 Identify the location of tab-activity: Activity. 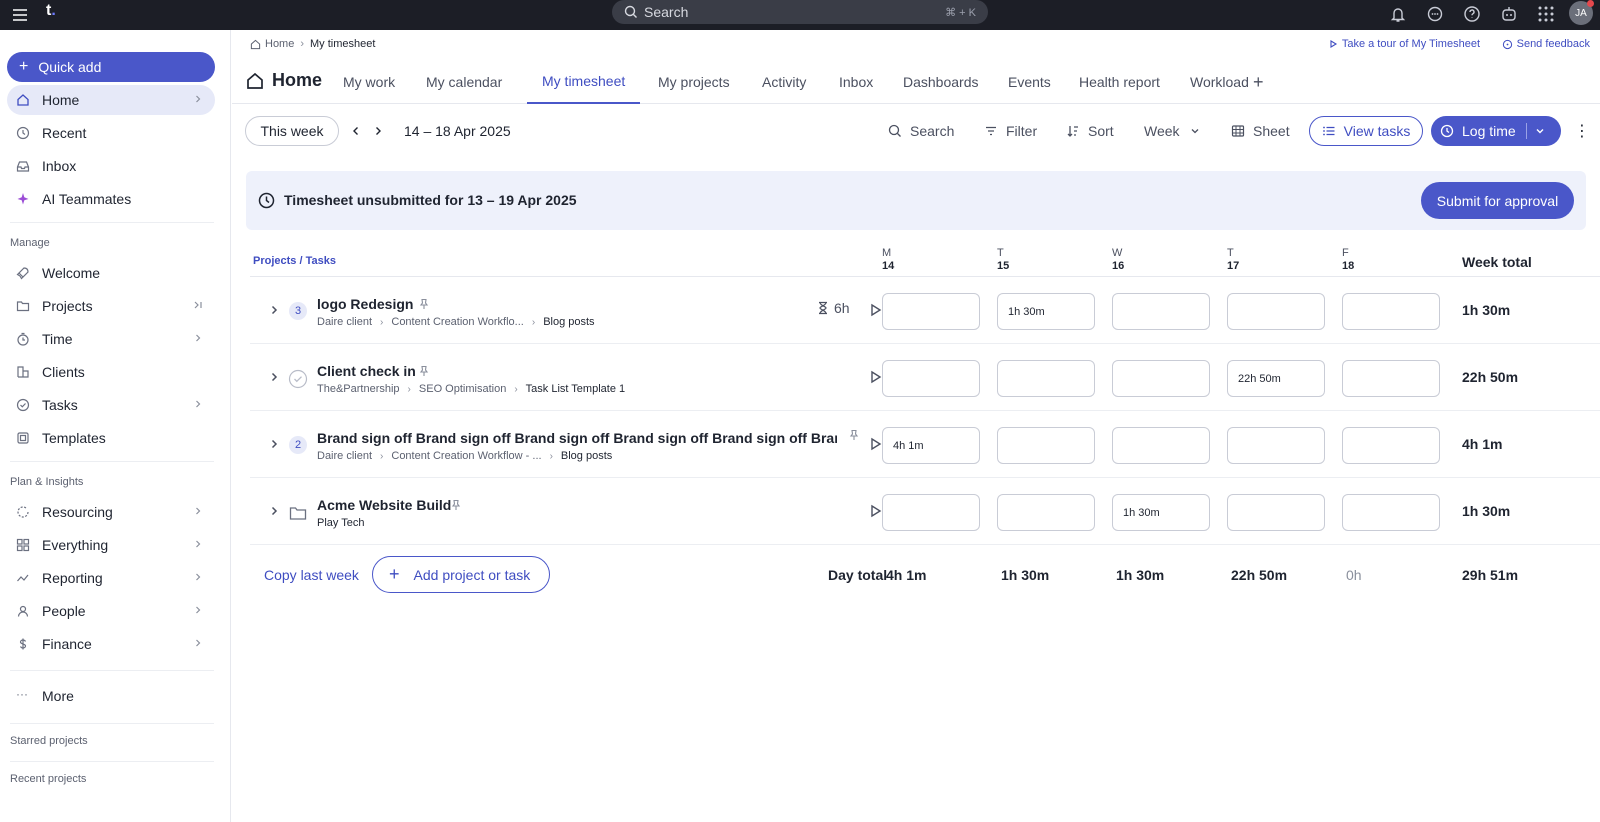
(784, 82).